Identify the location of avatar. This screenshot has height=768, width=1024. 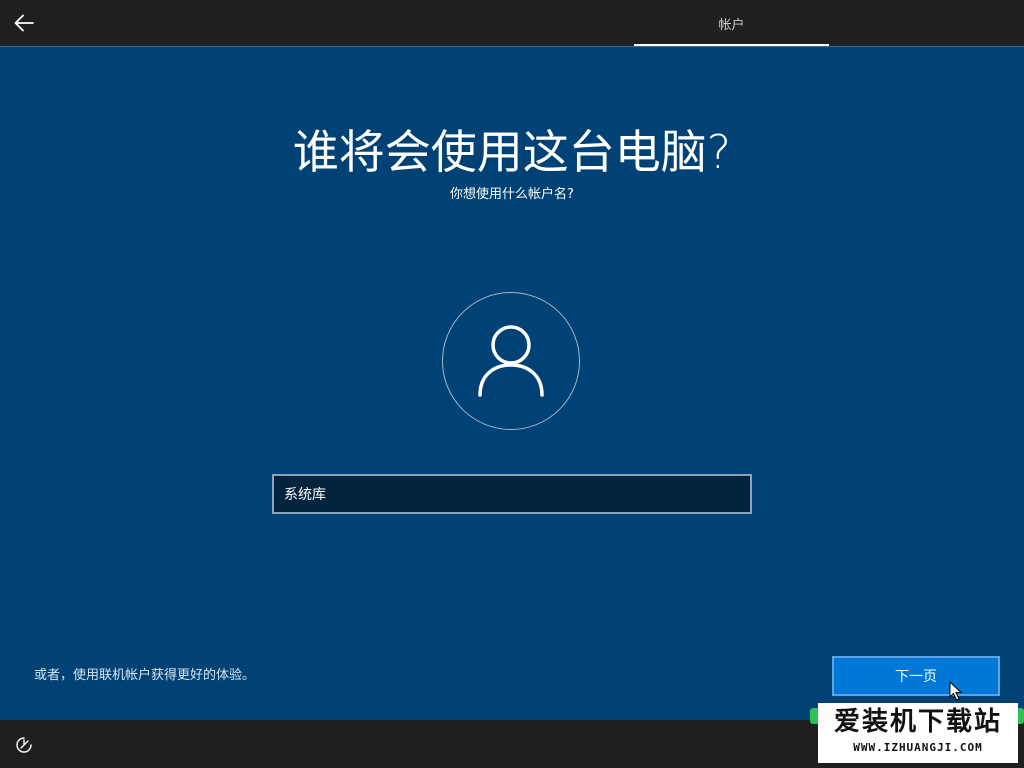
(511, 361).